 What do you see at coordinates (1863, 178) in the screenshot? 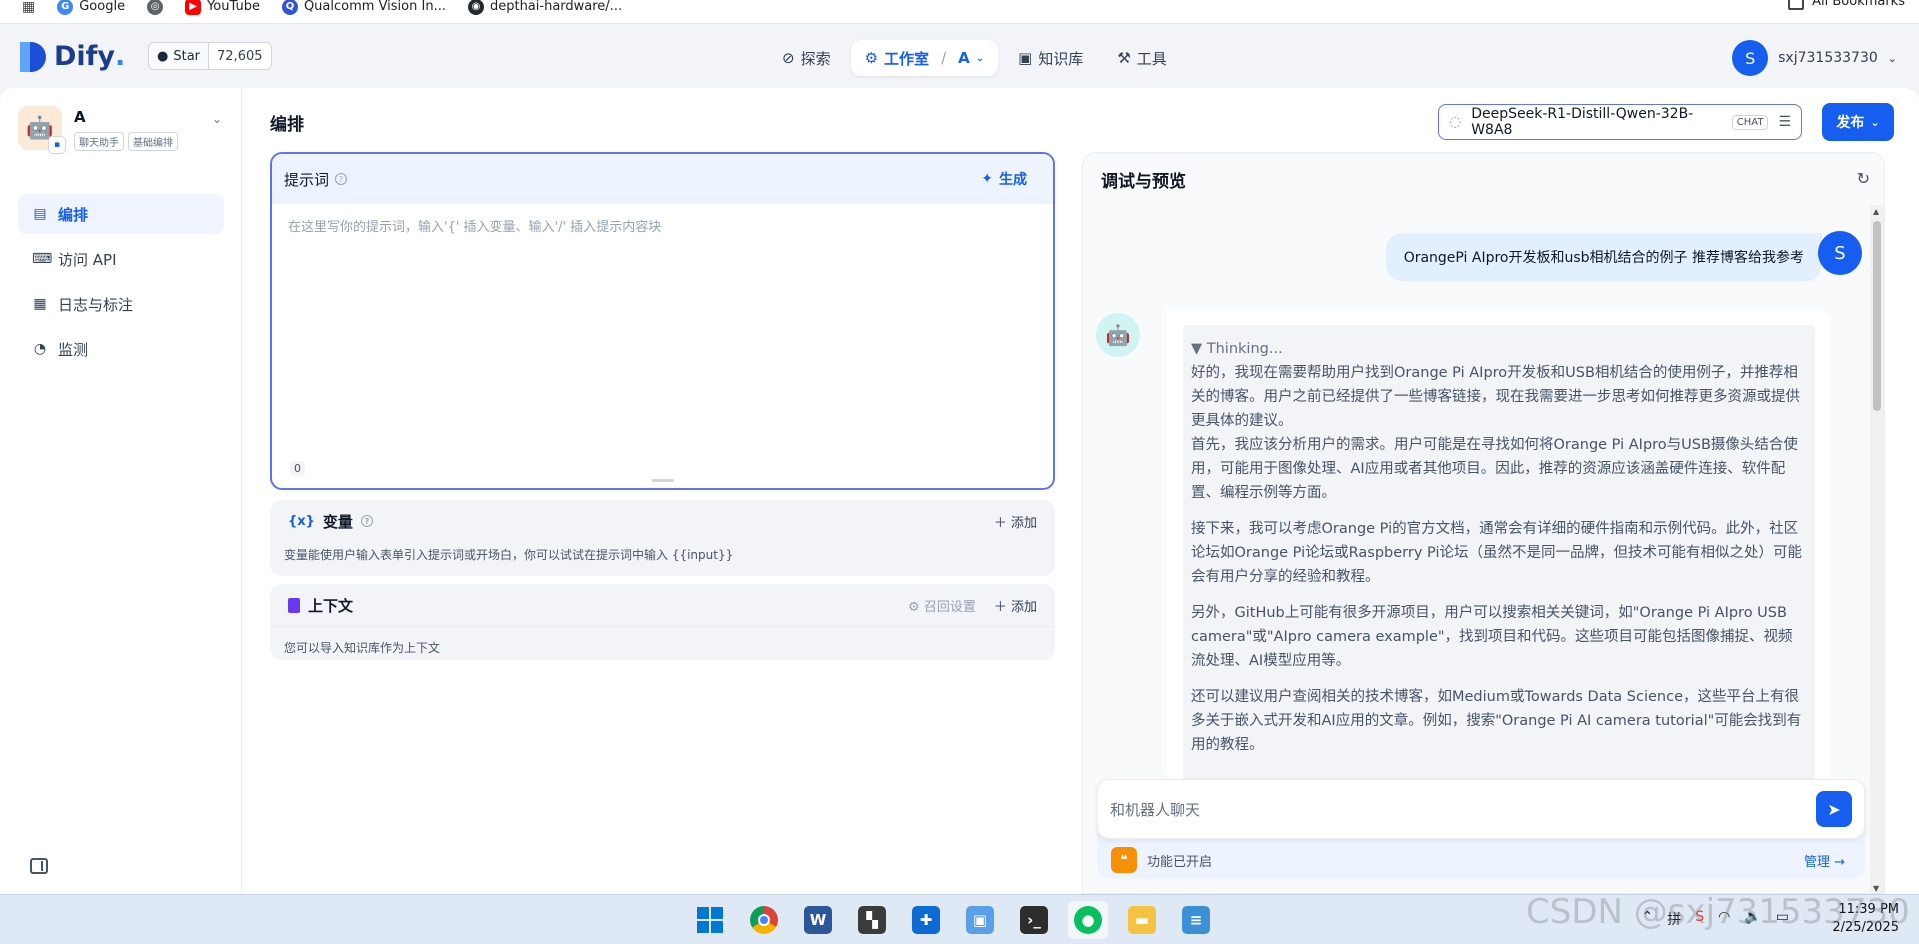
I see `refresh-icon: ↻` at bounding box center [1863, 178].